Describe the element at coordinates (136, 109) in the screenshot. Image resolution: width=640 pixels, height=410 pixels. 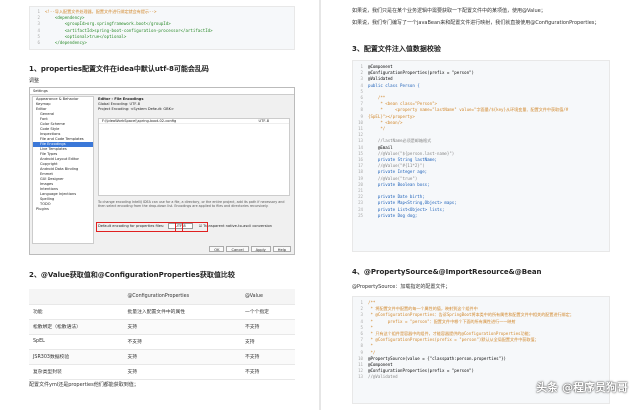
I see `project-encoding: Project Encoding: <System Default: GBK>` at that location.